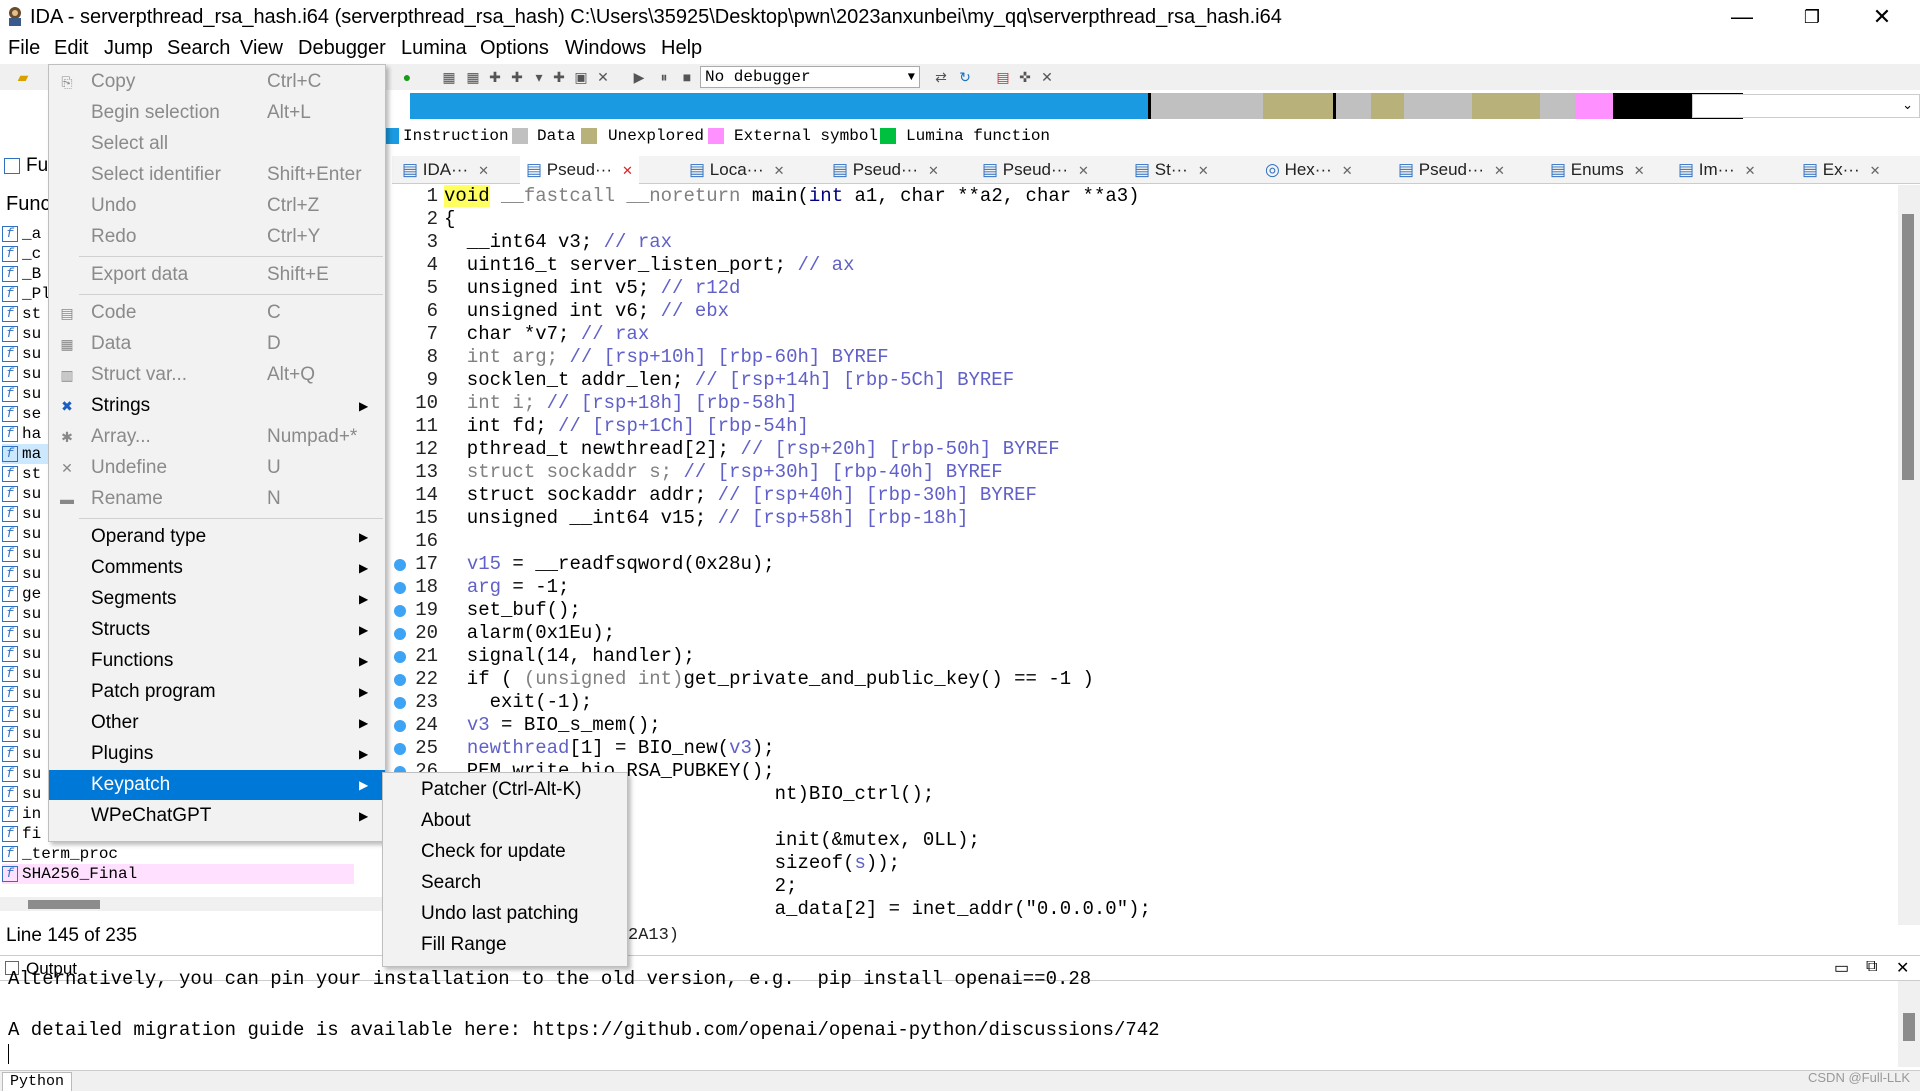 Image resolution: width=1920 pixels, height=1091 pixels. I want to click on keypatch-search: Search, so click(451, 883).